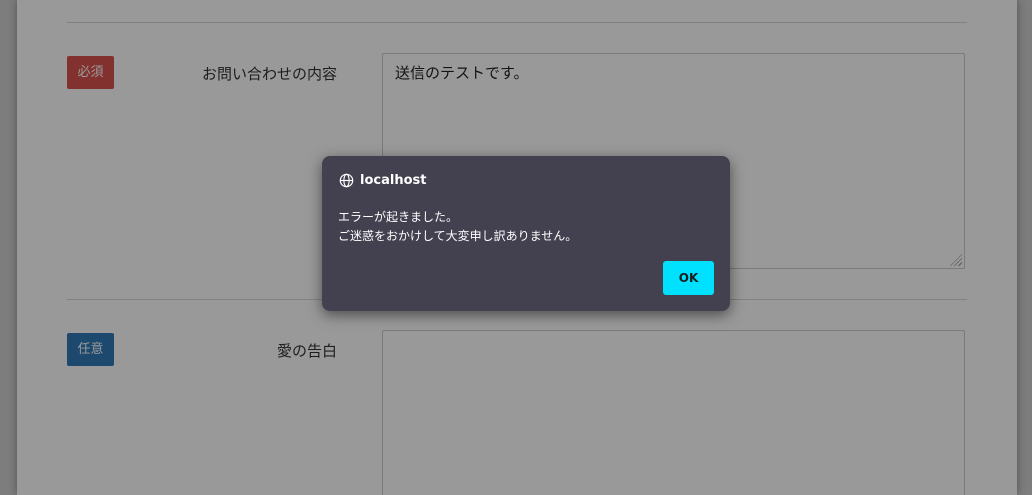  I want to click on dialog-header: localhost, so click(382, 180).